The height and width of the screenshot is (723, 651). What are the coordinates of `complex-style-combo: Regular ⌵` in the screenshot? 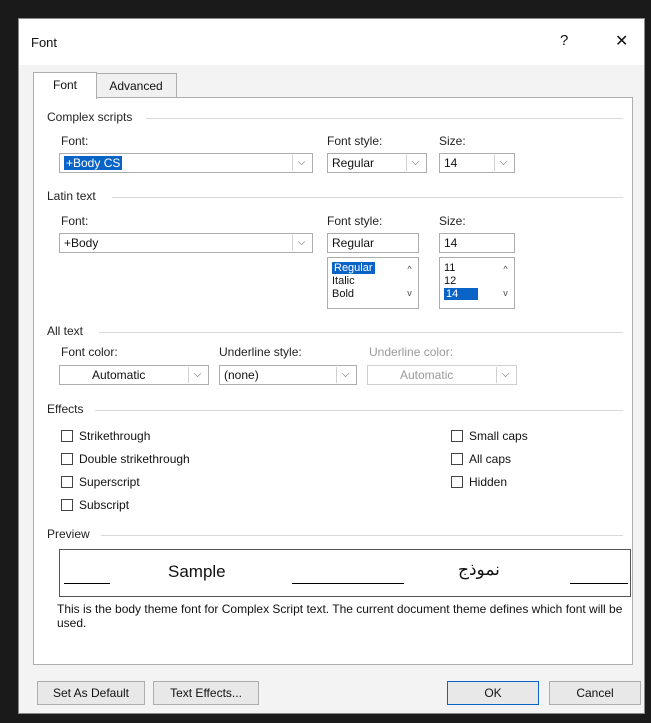 It's located at (377, 163).